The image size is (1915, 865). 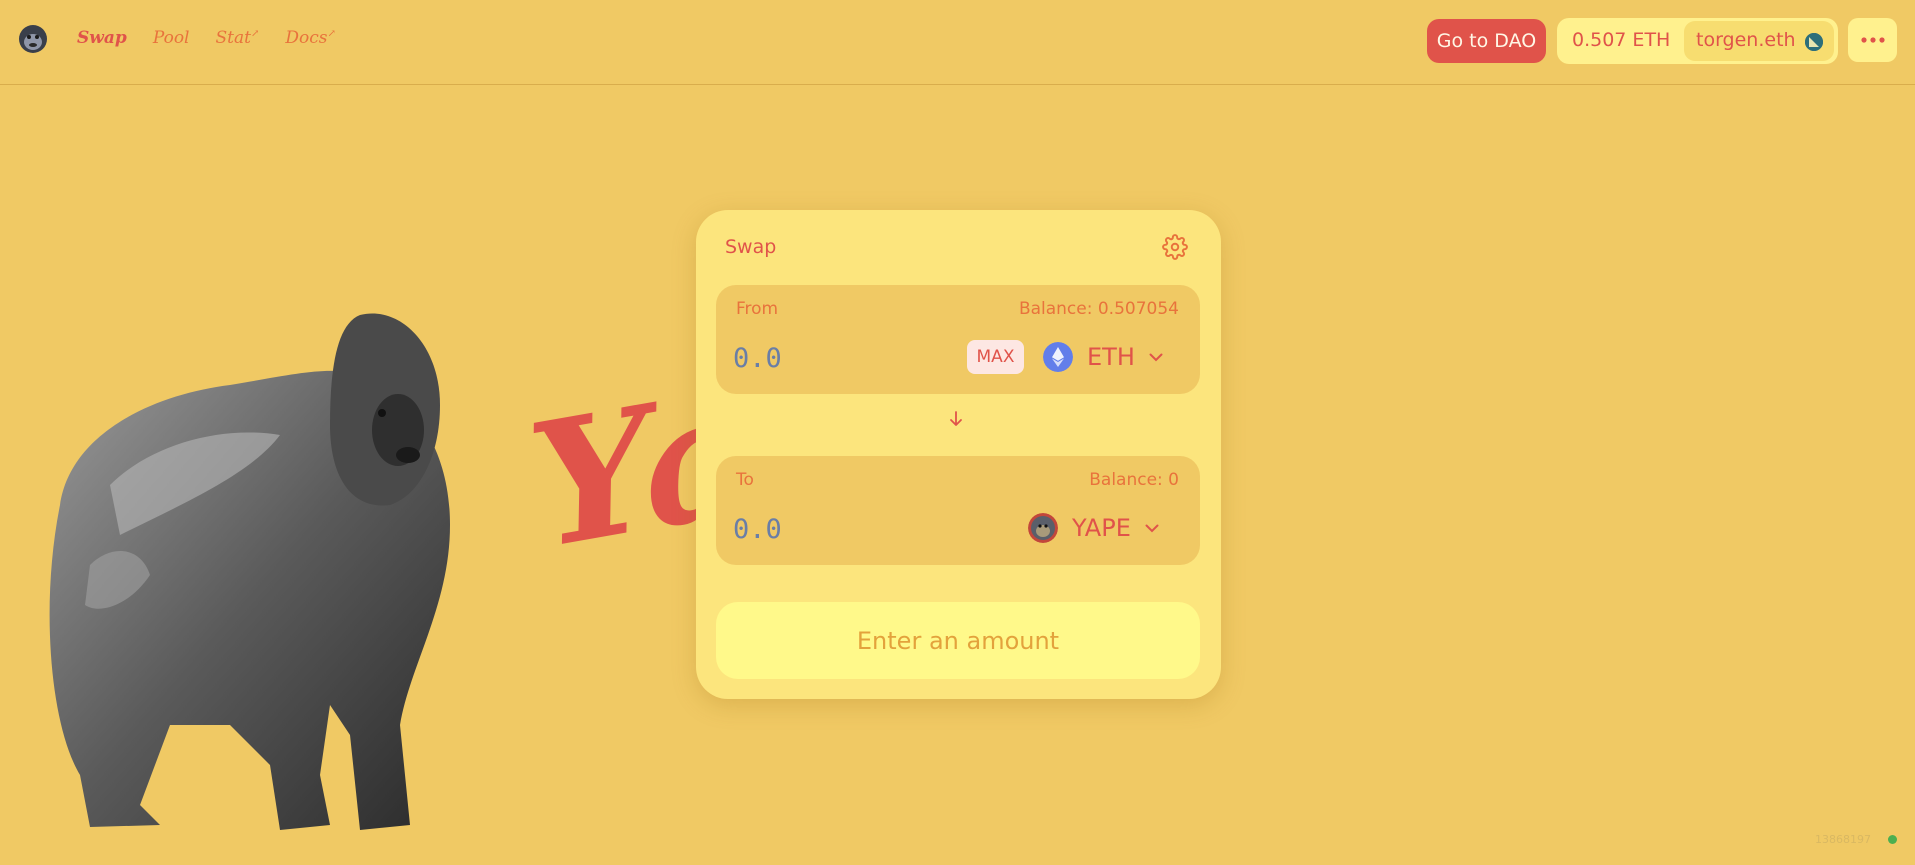 I want to click on from-amount-input, so click(x=833, y=358).